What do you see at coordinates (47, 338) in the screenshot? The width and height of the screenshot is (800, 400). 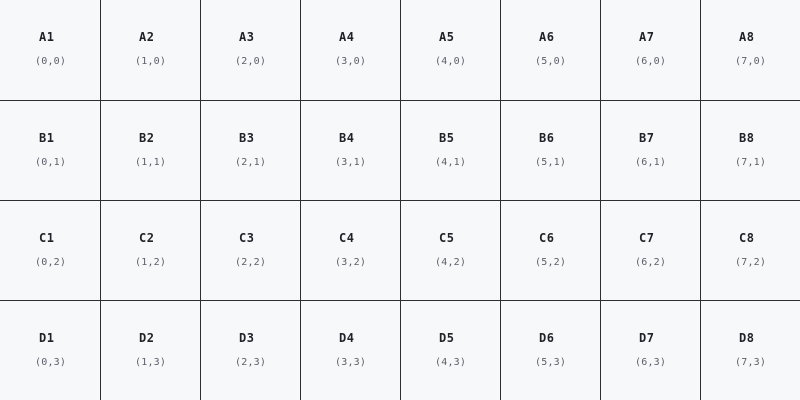 I see `cell-label: D1` at bounding box center [47, 338].